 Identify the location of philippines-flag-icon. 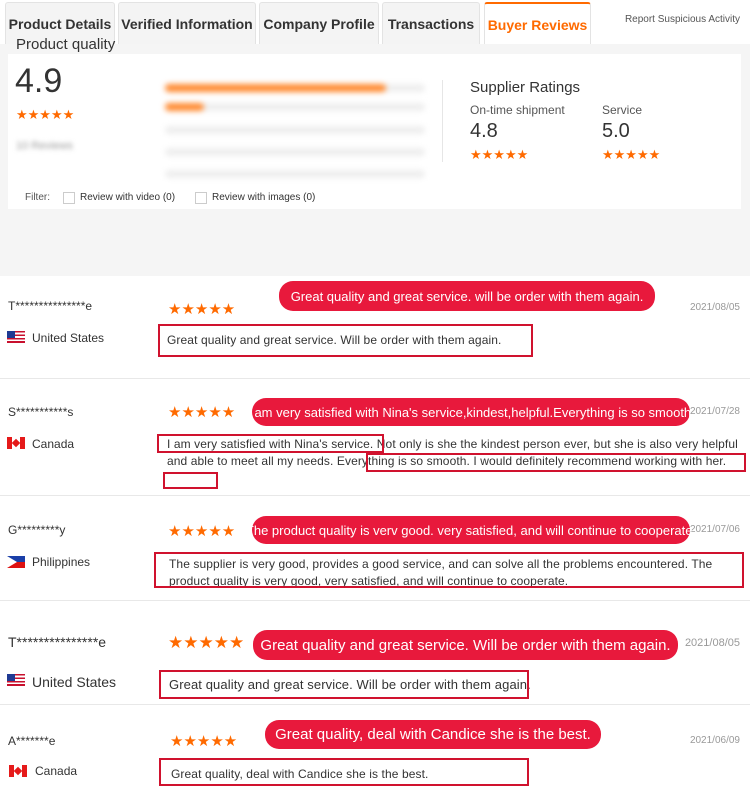
(16, 562).